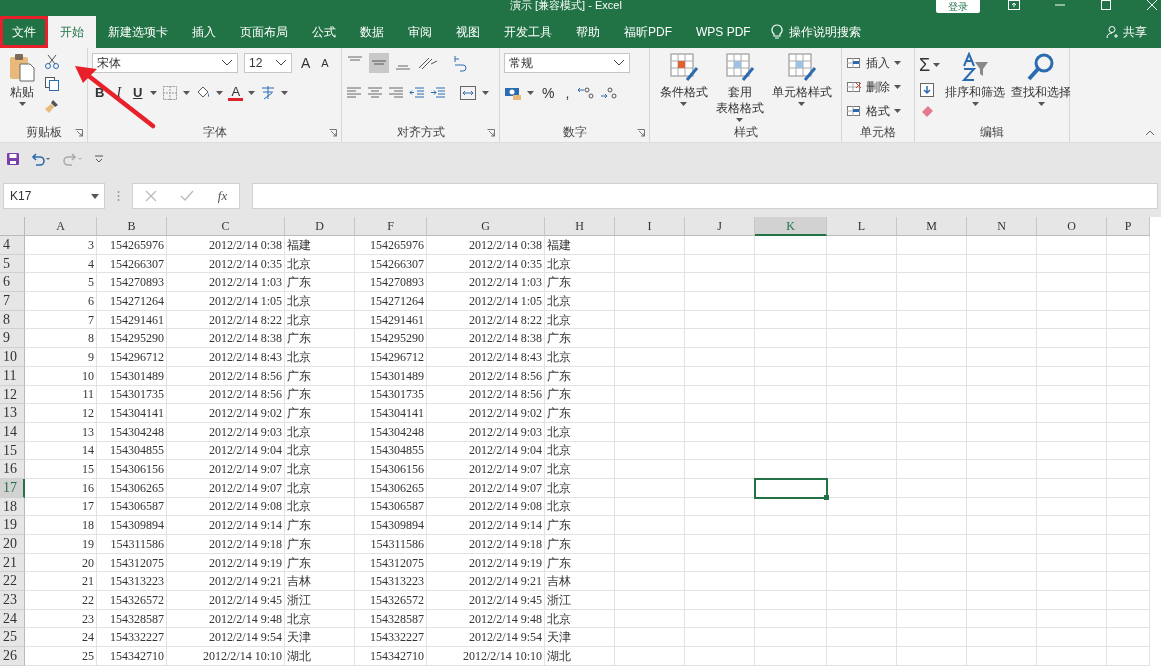 This screenshot has width=1161, height=672. What do you see at coordinates (165, 63) in the screenshot?
I see `font-name-field: 宋体` at bounding box center [165, 63].